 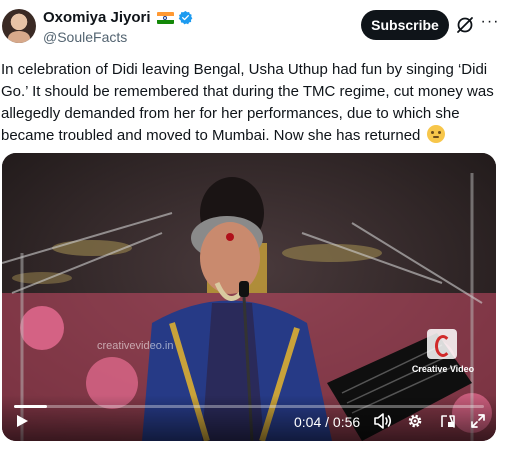 I want to click on tweet-header: Oxomiya Jiyori @SouleFacts Subscribe ···, so click(x=256, y=28).